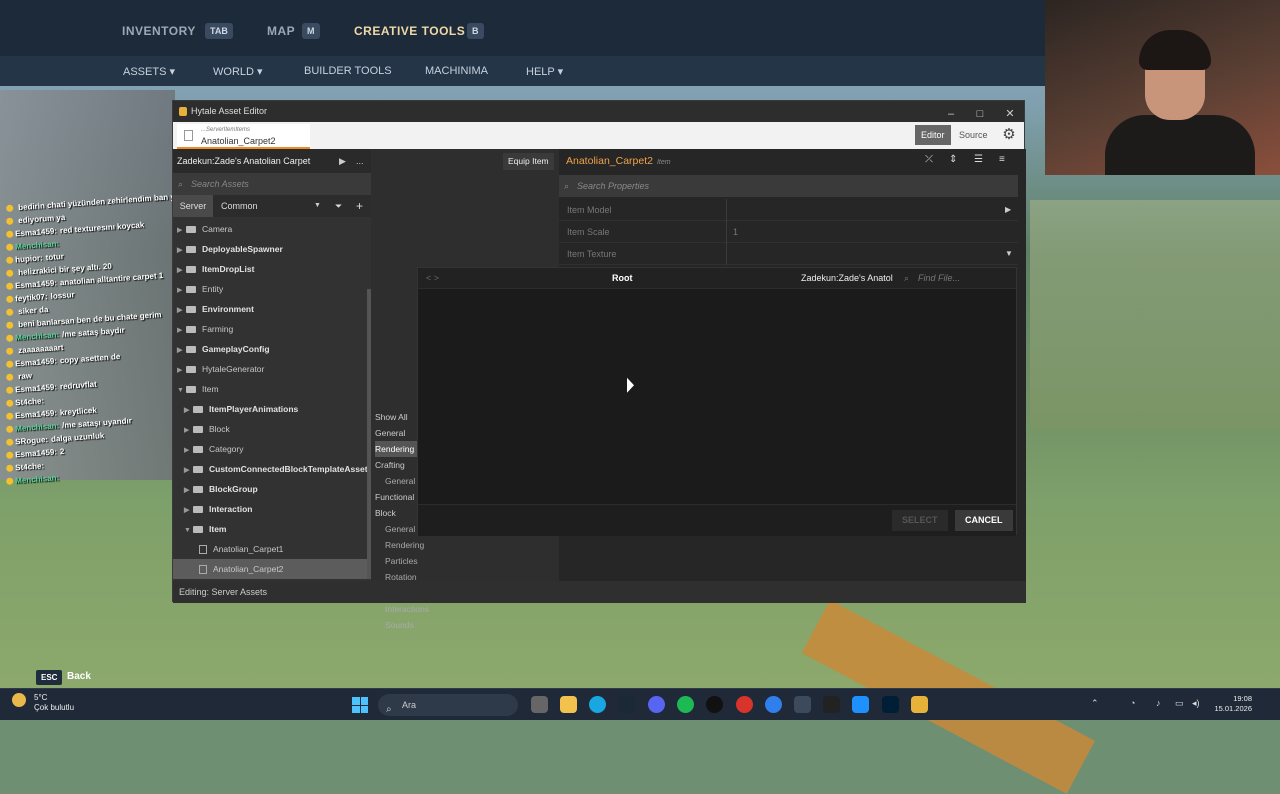  Describe the element at coordinates (270, 409) in the screenshot. I see `tree-item: ▶ ItemPlayerAnimations` at that location.